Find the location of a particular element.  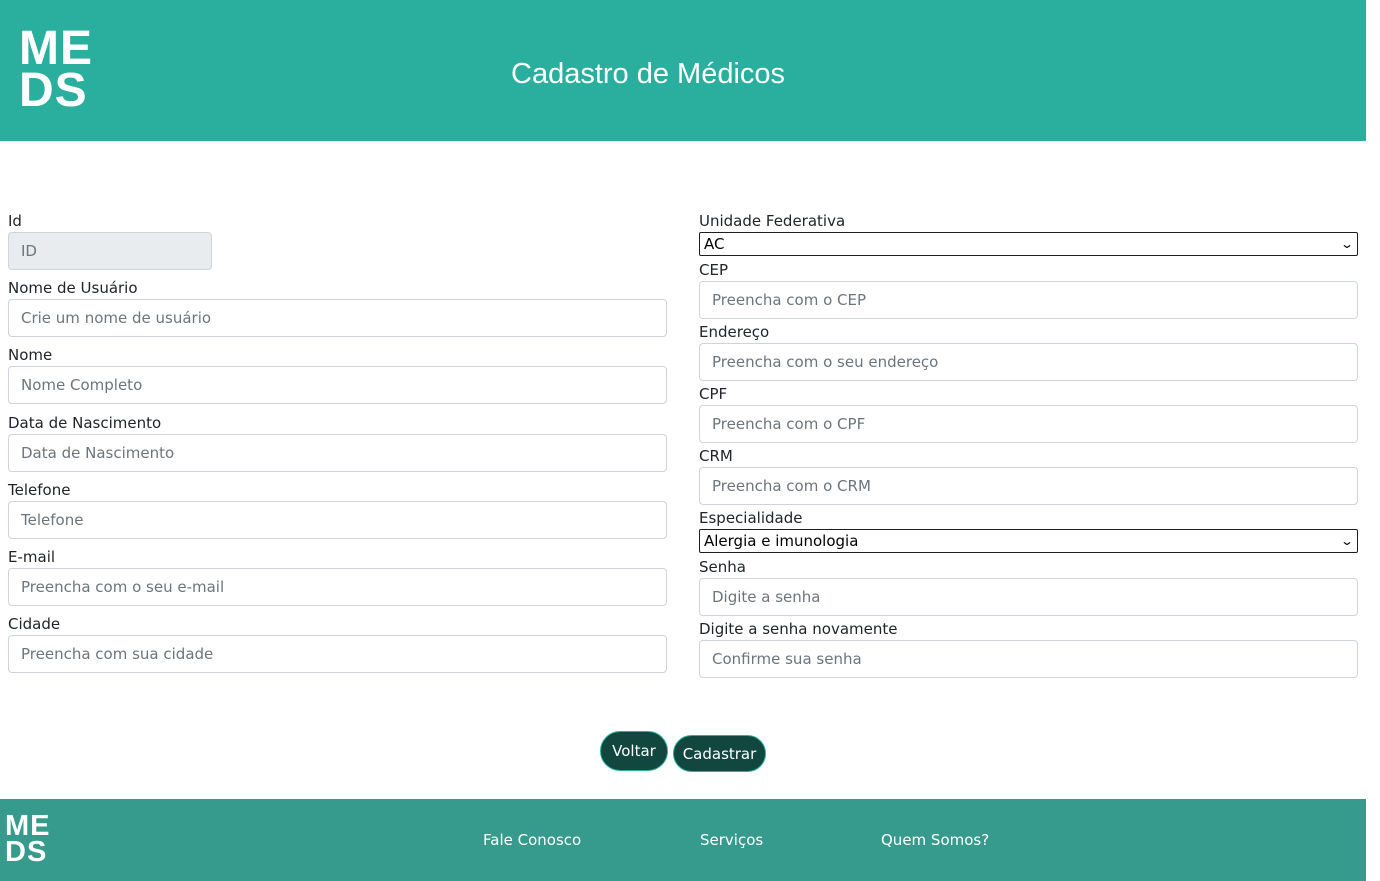

cep-input is located at coordinates (1028, 300).